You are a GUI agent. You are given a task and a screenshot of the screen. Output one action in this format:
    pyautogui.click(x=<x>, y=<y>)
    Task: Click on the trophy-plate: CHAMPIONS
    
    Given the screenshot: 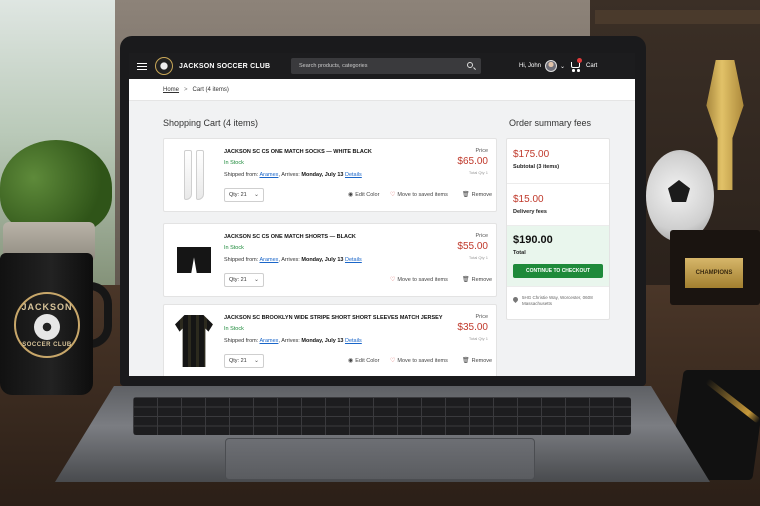 What is the action you would take?
    pyautogui.click(x=714, y=273)
    